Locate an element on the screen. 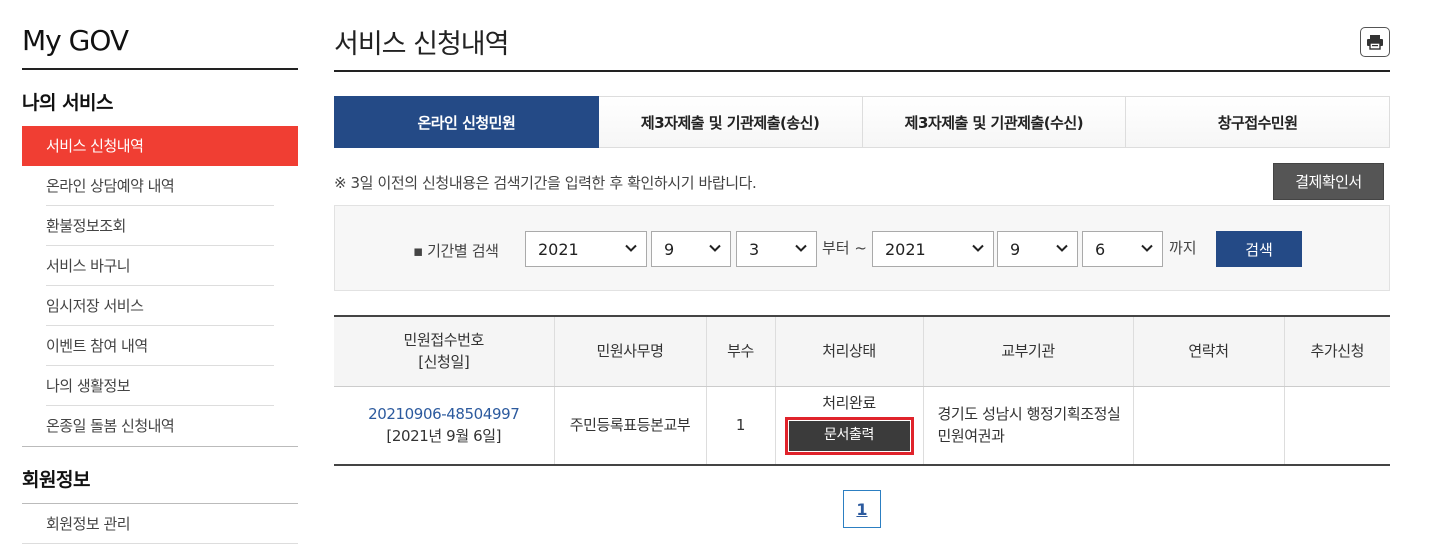 The width and height of the screenshot is (1439, 546). page-title: 서비스 신청내역 is located at coordinates (421, 44).